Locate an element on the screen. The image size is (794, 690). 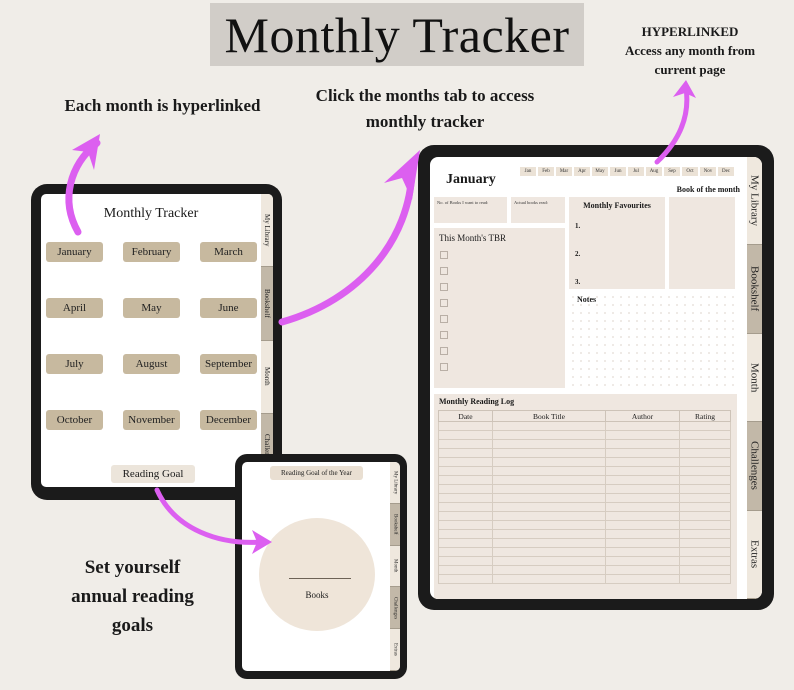
month-button-november: November is located at coordinates (151, 420).